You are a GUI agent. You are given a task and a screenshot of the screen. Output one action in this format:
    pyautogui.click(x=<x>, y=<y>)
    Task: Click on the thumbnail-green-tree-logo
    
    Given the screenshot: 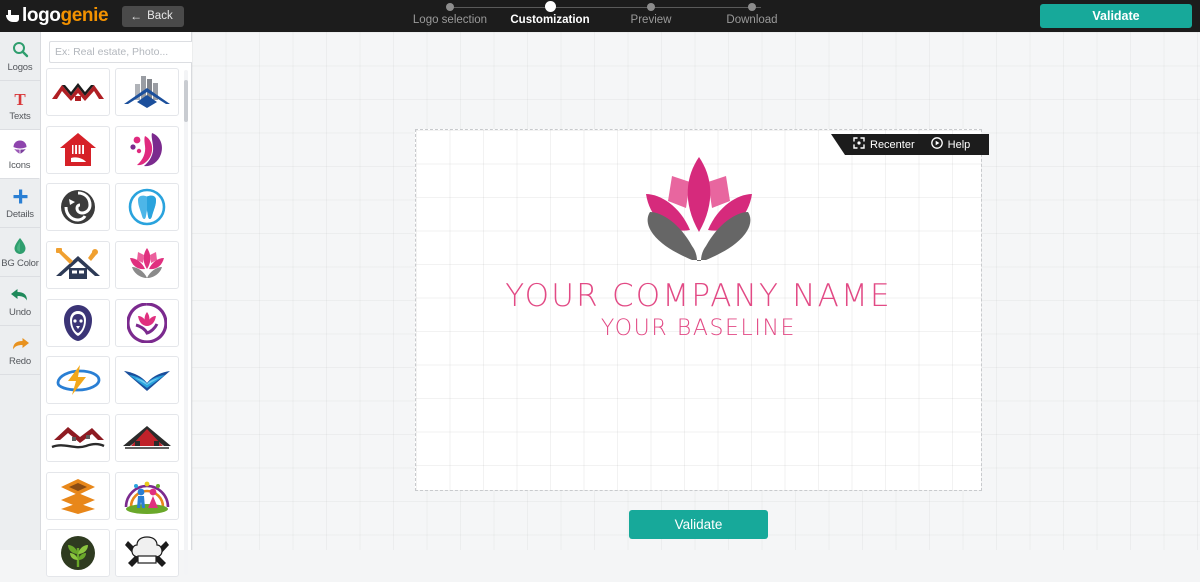 What is the action you would take?
    pyautogui.click(x=78, y=553)
    